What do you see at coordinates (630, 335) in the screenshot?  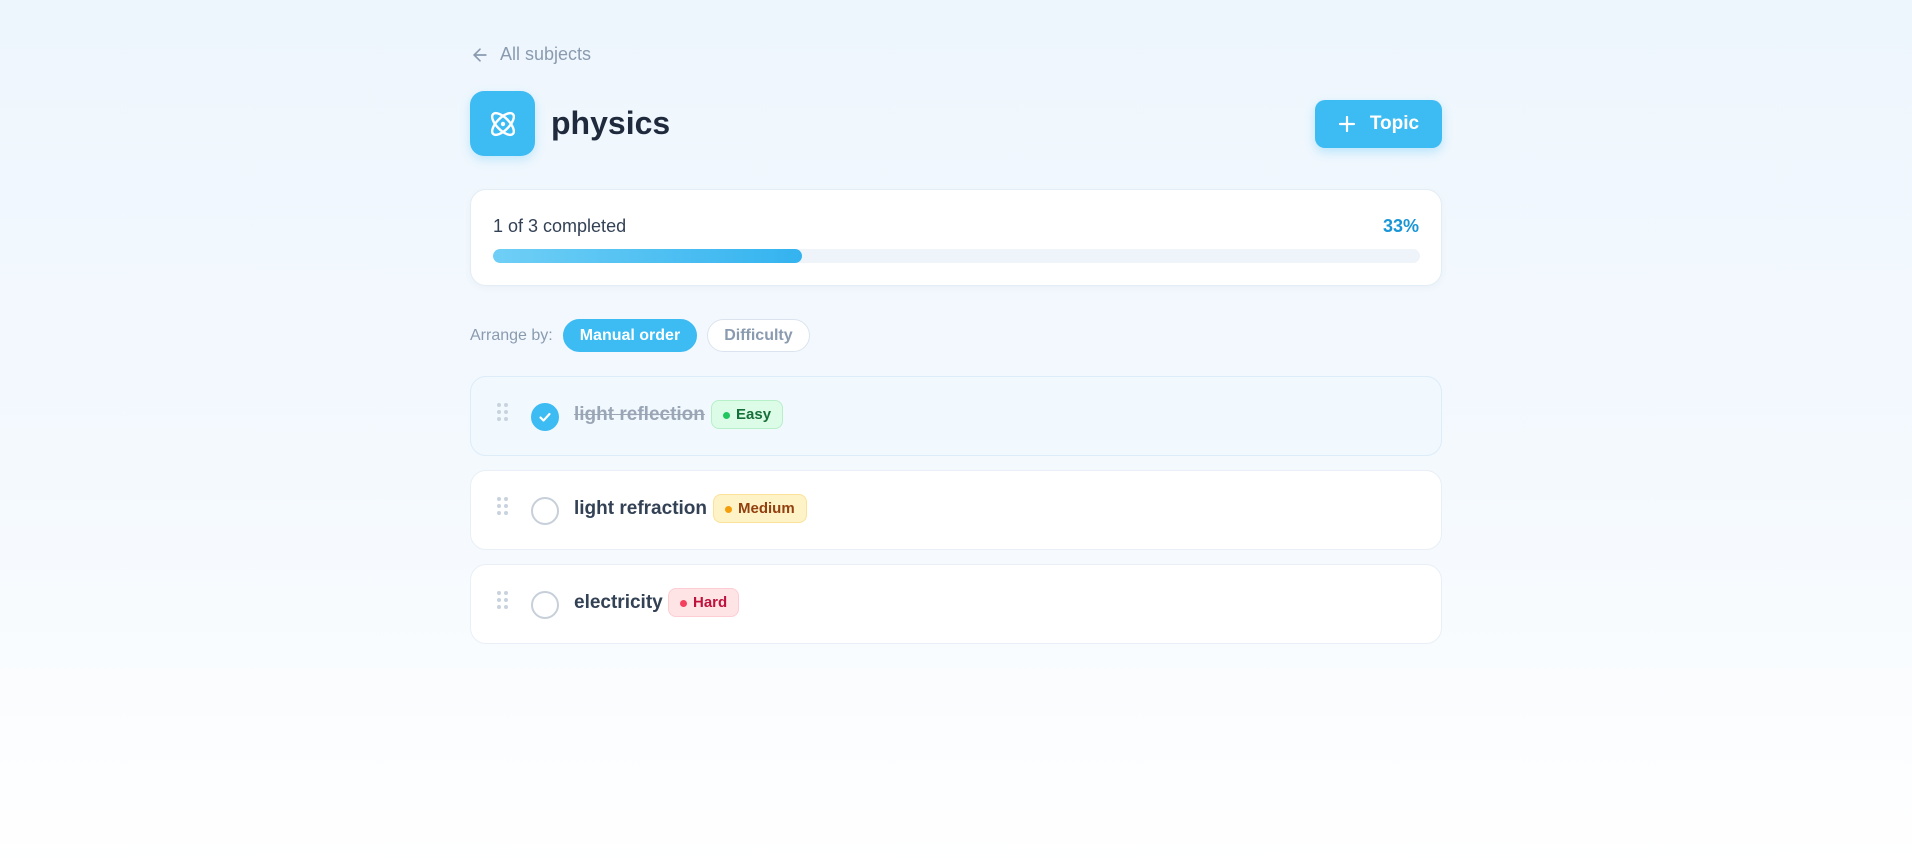 I see `arrange-manual-order-button: Manual order` at bounding box center [630, 335].